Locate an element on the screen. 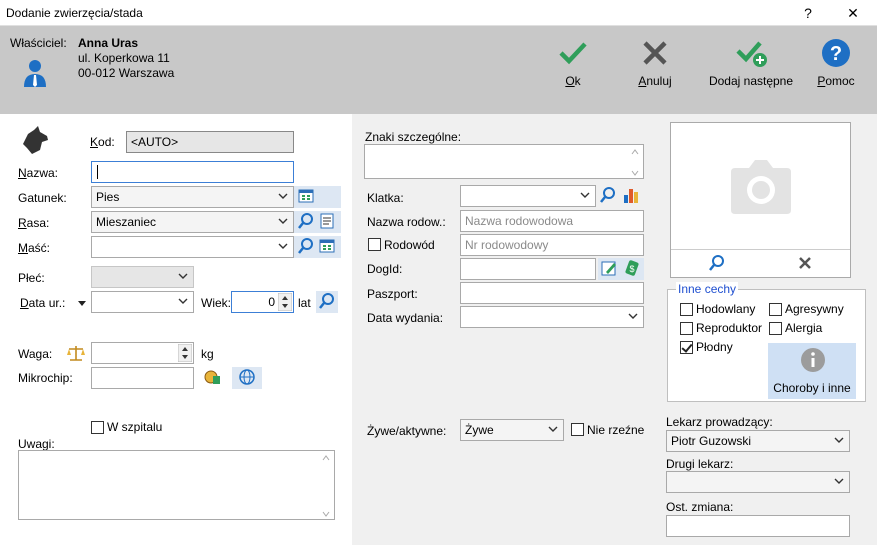 The image size is (877, 545). choroby-button: Choroby i inne is located at coordinates (812, 371).